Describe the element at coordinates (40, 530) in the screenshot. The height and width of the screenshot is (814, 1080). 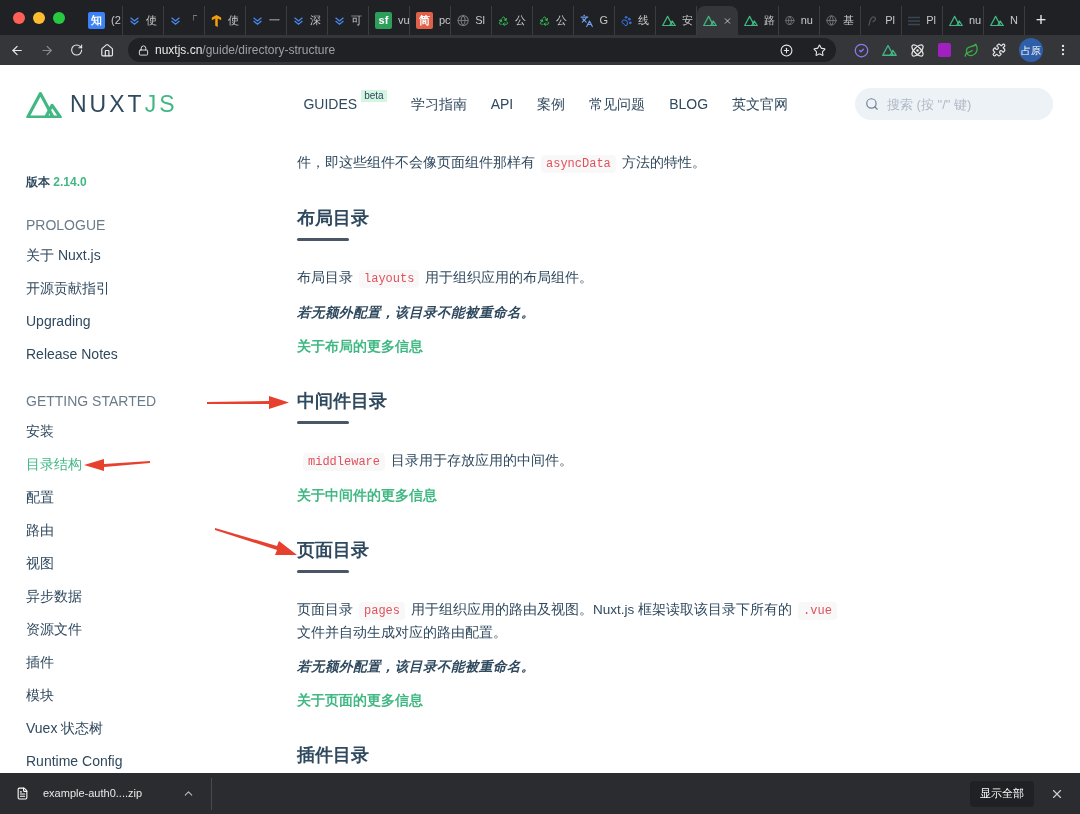
I see `sidebar-link: 路由` at that location.